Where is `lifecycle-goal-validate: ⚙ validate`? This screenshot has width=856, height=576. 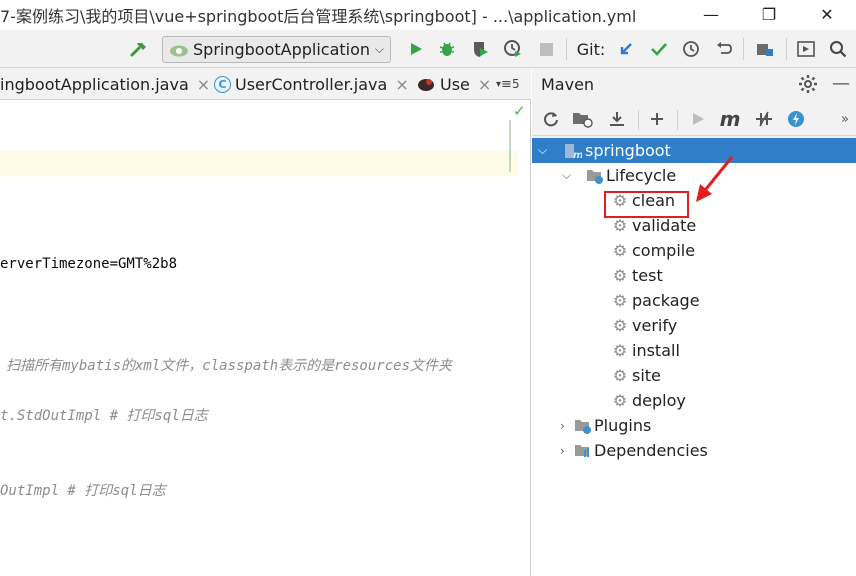
lifecycle-goal-validate: ⚙ validate is located at coordinates (694, 225).